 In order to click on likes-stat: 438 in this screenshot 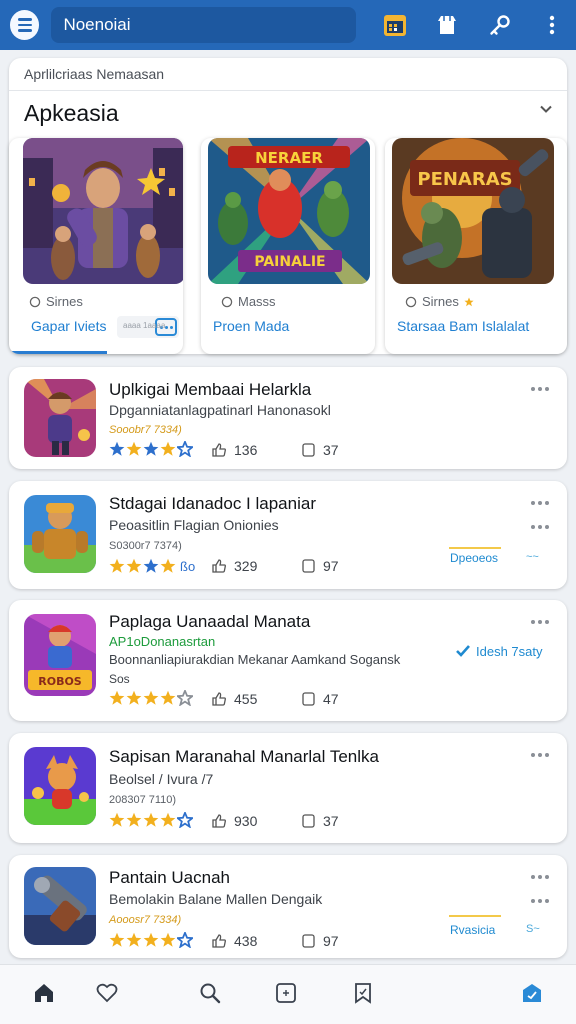, I will do `click(234, 941)`.